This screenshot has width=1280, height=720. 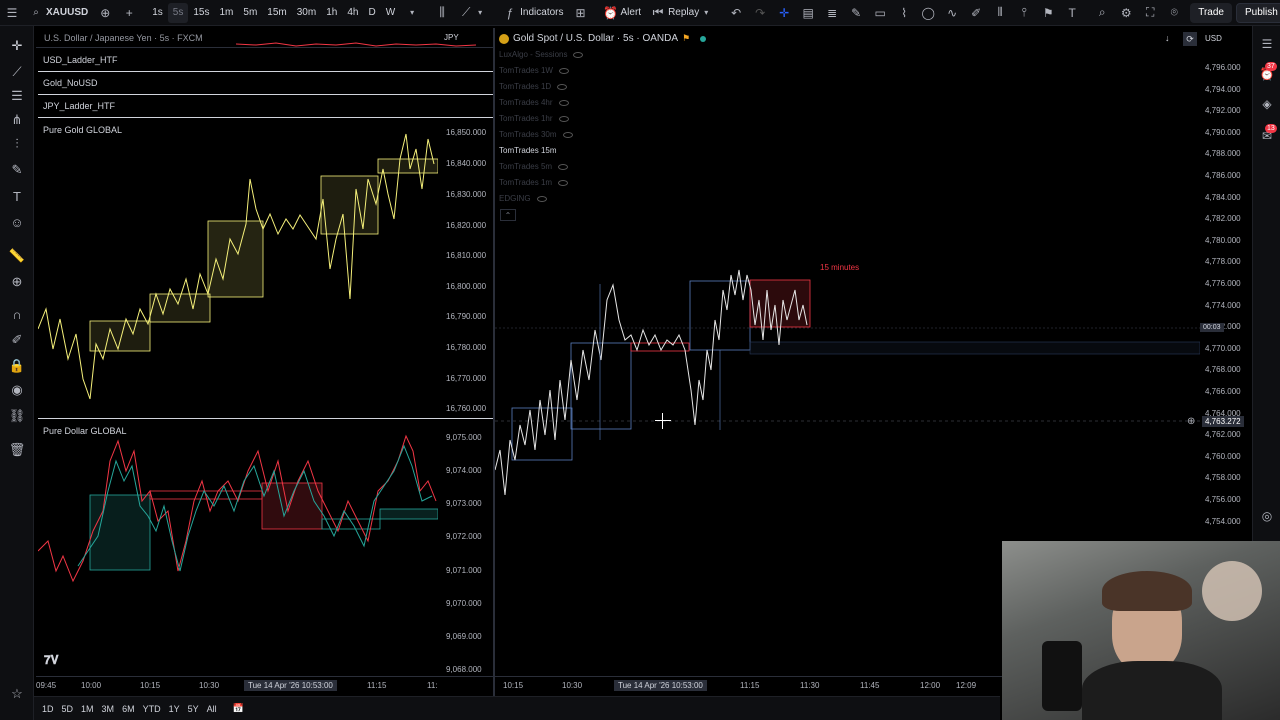 I want to click on magnet-icon: ∩, so click(x=17, y=314).